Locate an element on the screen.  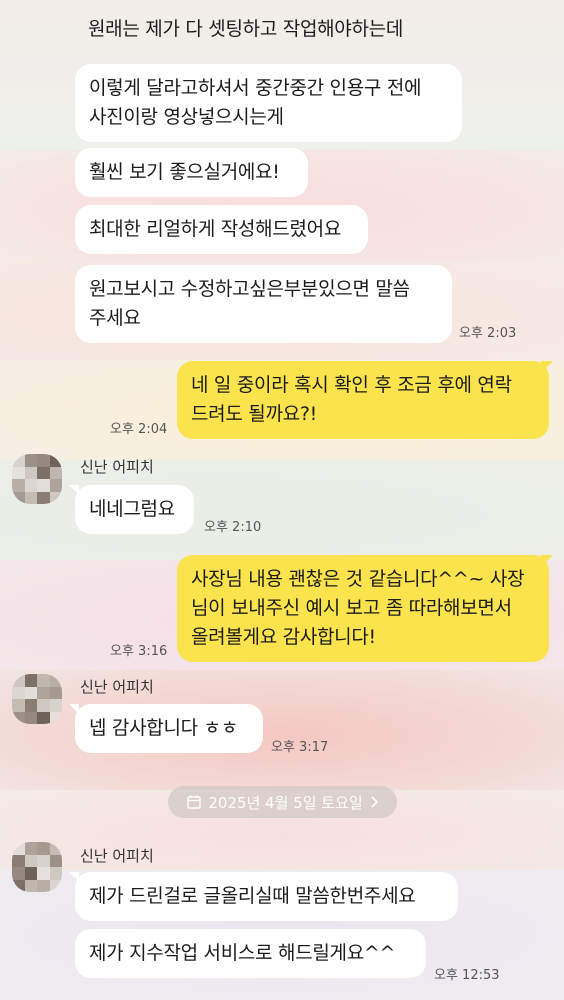
message-time: 오후 12:53 is located at coordinates (467, 975).